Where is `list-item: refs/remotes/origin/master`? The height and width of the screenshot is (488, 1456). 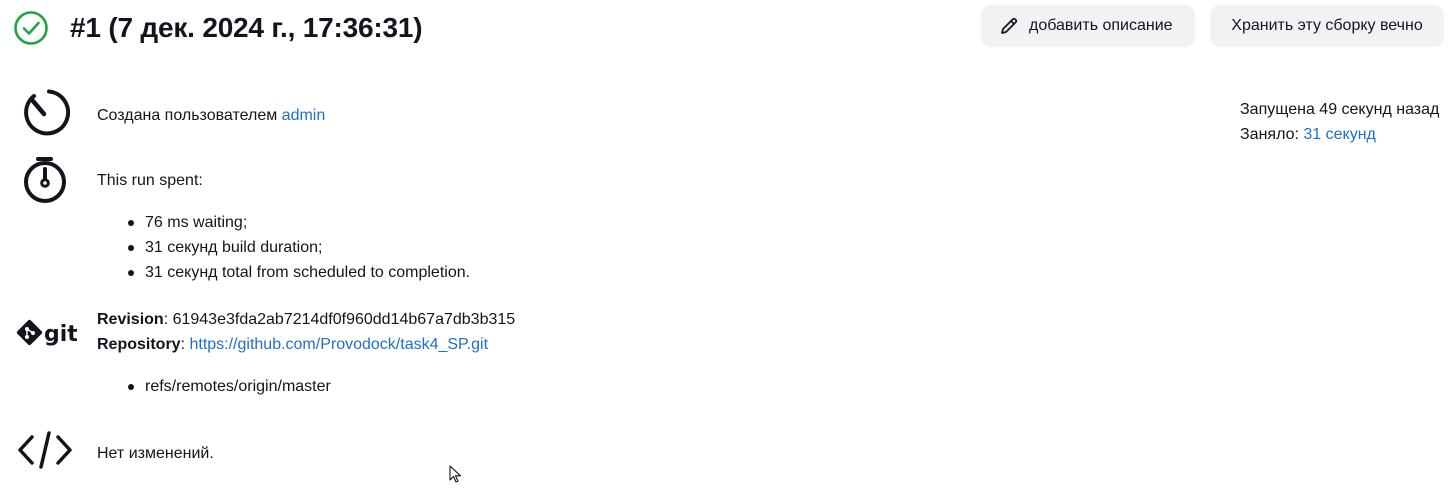 list-item: refs/remotes/origin/master is located at coordinates (214, 386).